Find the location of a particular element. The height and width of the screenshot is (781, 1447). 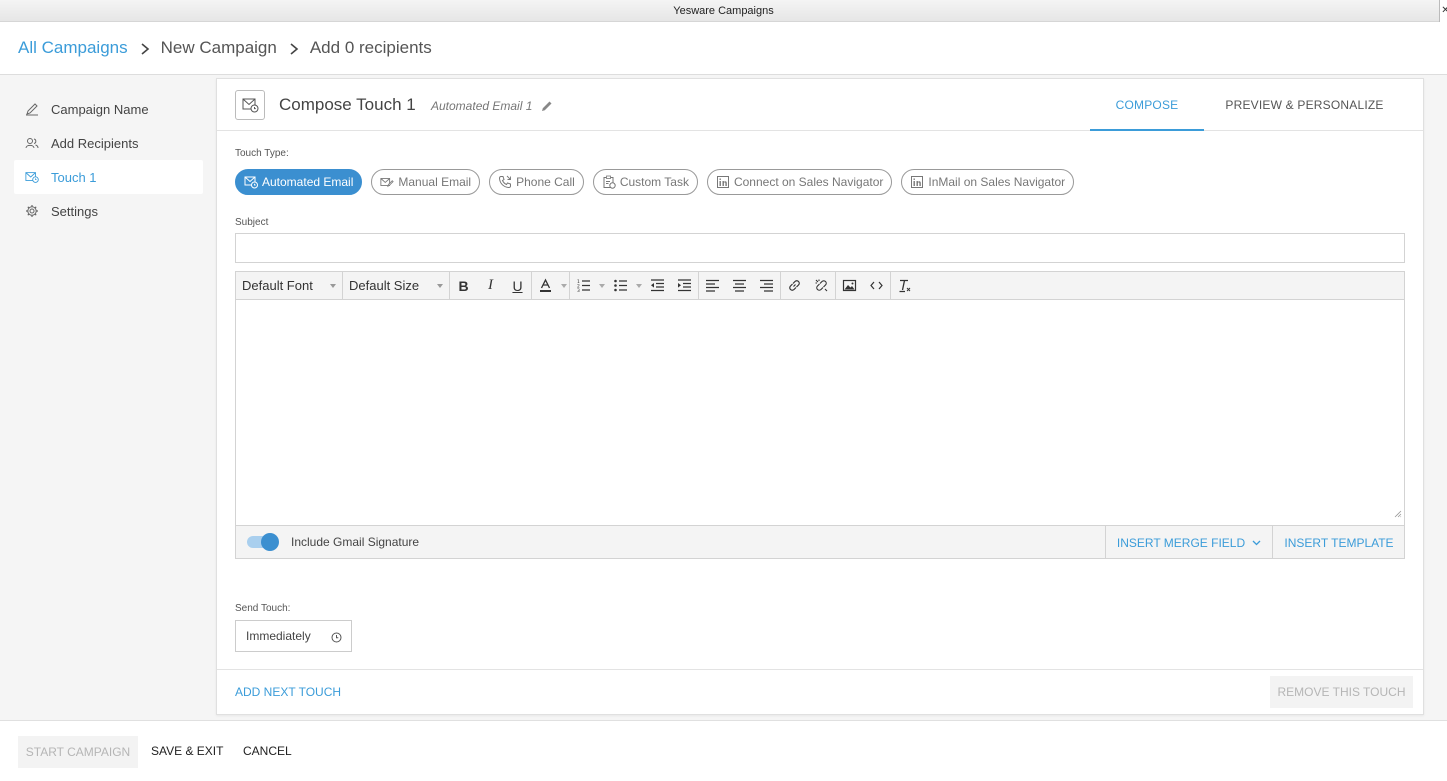

sidebar-item-add-recipients: Add Recipients is located at coordinates (108, 143).